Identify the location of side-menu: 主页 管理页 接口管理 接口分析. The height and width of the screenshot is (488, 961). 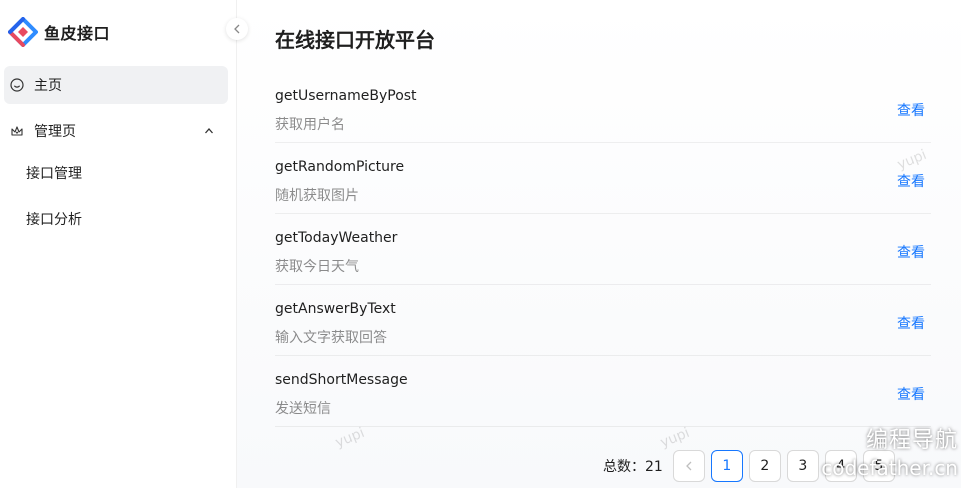
(118, 154).